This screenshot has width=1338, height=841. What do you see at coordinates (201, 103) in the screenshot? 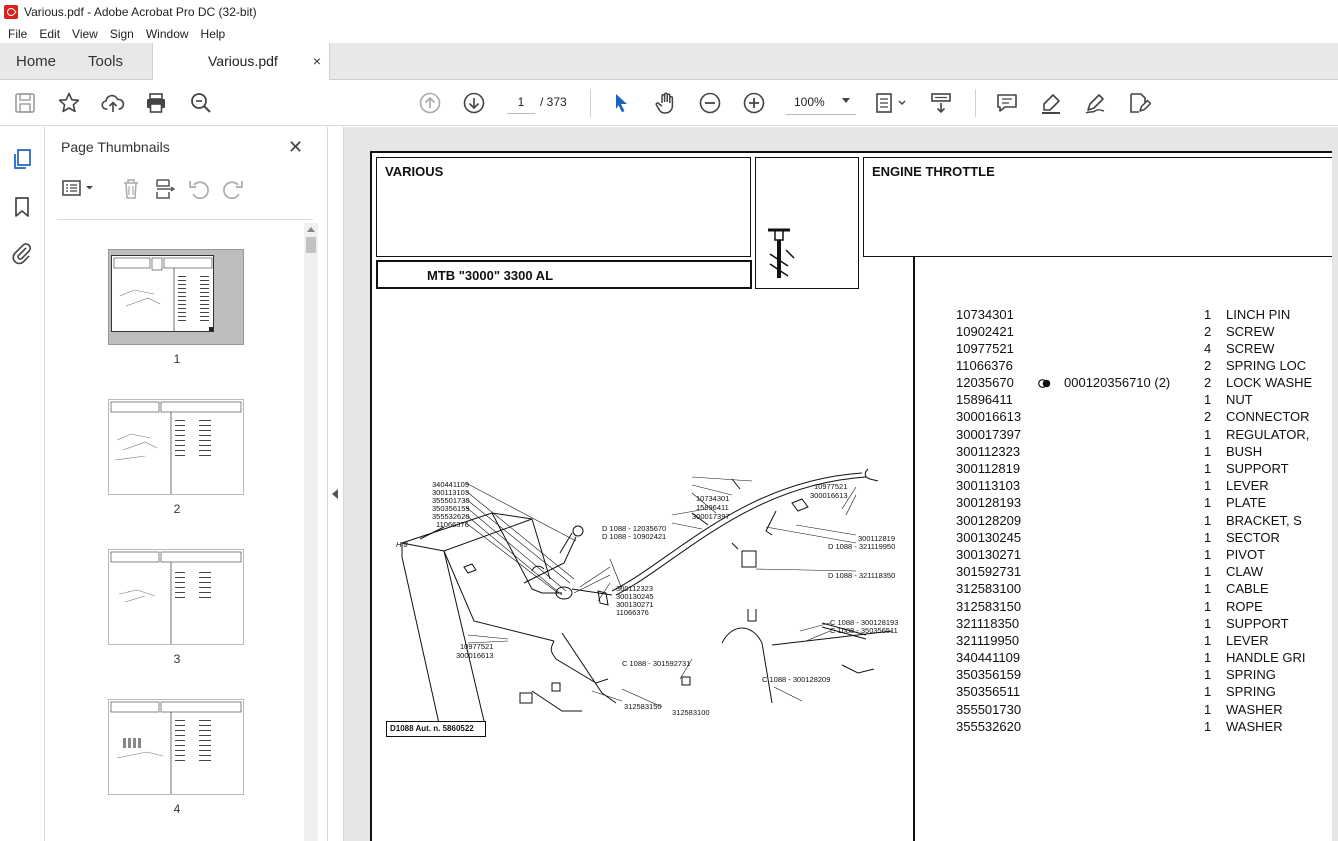
I see `search-zoom-icon` at bounding box center [201, 103].